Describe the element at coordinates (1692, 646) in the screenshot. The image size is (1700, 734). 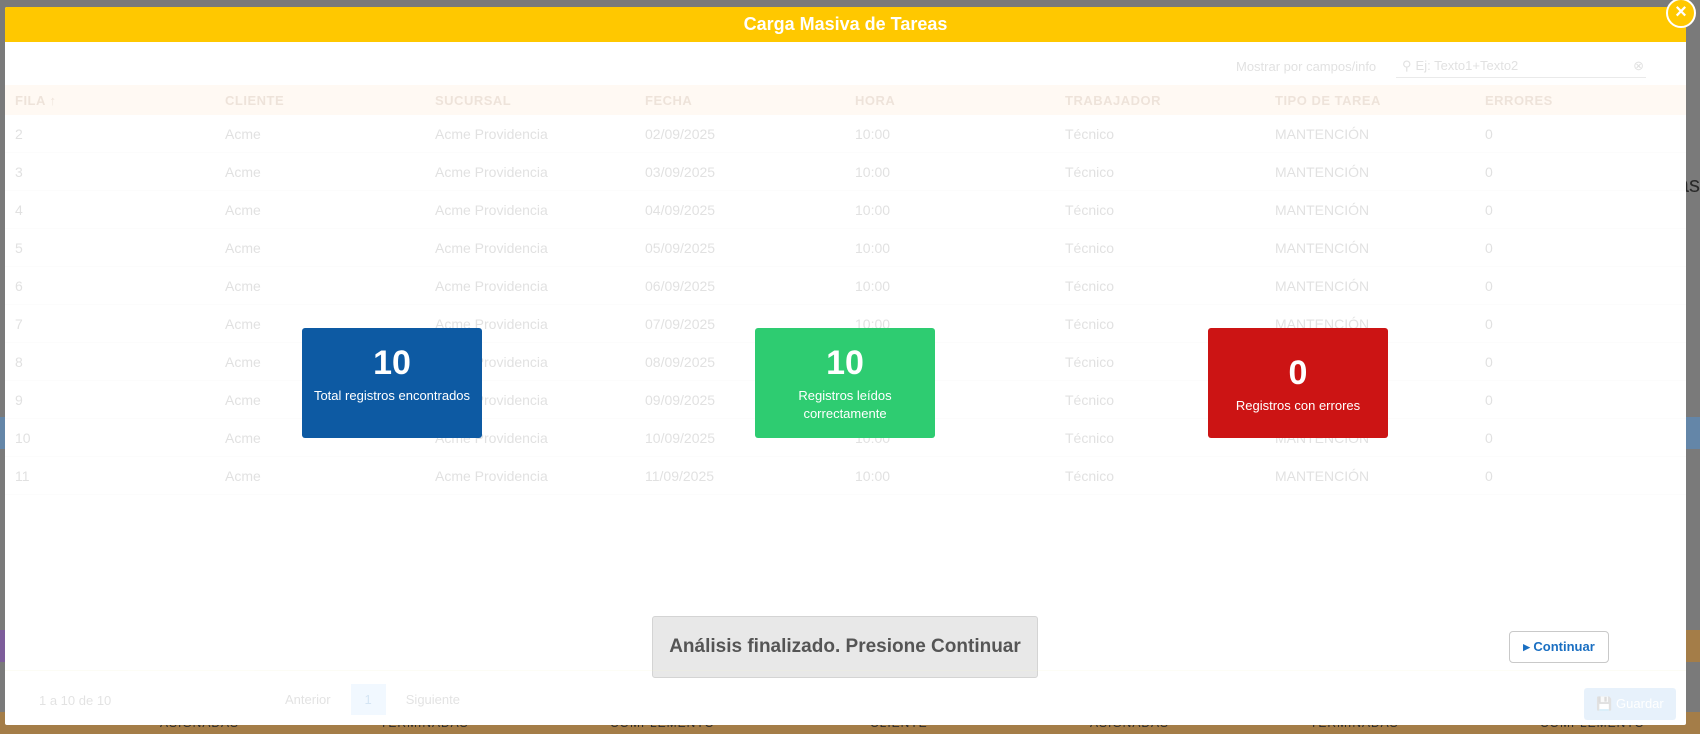
I see `background-orange-bar-right` at that location.